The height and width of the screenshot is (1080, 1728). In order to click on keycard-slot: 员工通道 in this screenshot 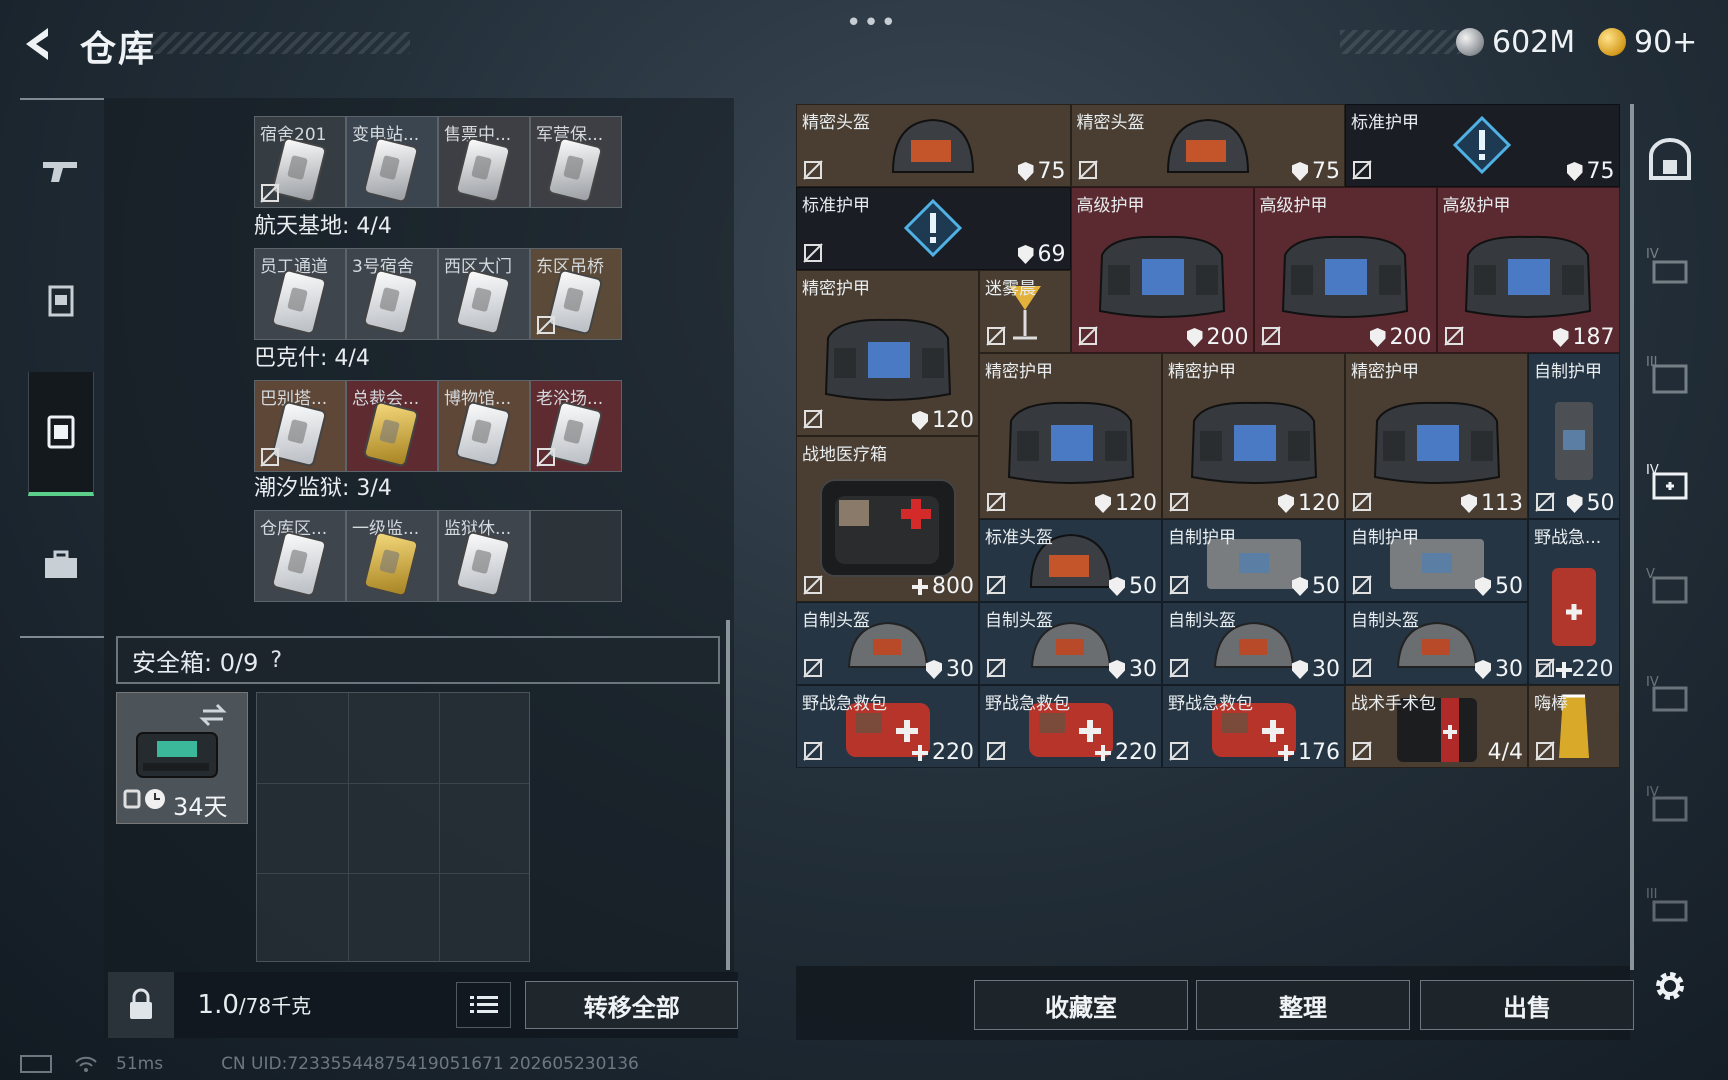, I will do `click(300, 294)`.